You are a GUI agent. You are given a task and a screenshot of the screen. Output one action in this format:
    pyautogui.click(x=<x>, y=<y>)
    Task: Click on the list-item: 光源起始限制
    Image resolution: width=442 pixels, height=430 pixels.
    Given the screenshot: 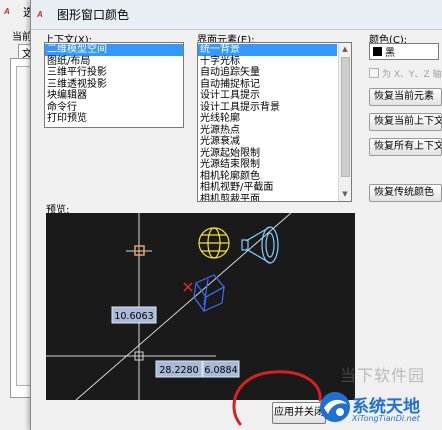 What is the action you would take?
    pyautogui.click(x=267, y=154)
    